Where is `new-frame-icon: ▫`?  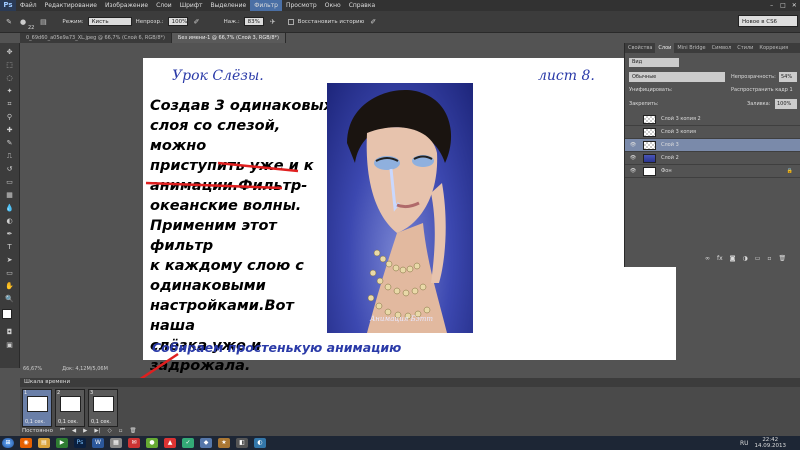
new-frame-icon: ▫ is located at coordinates (121, 431).